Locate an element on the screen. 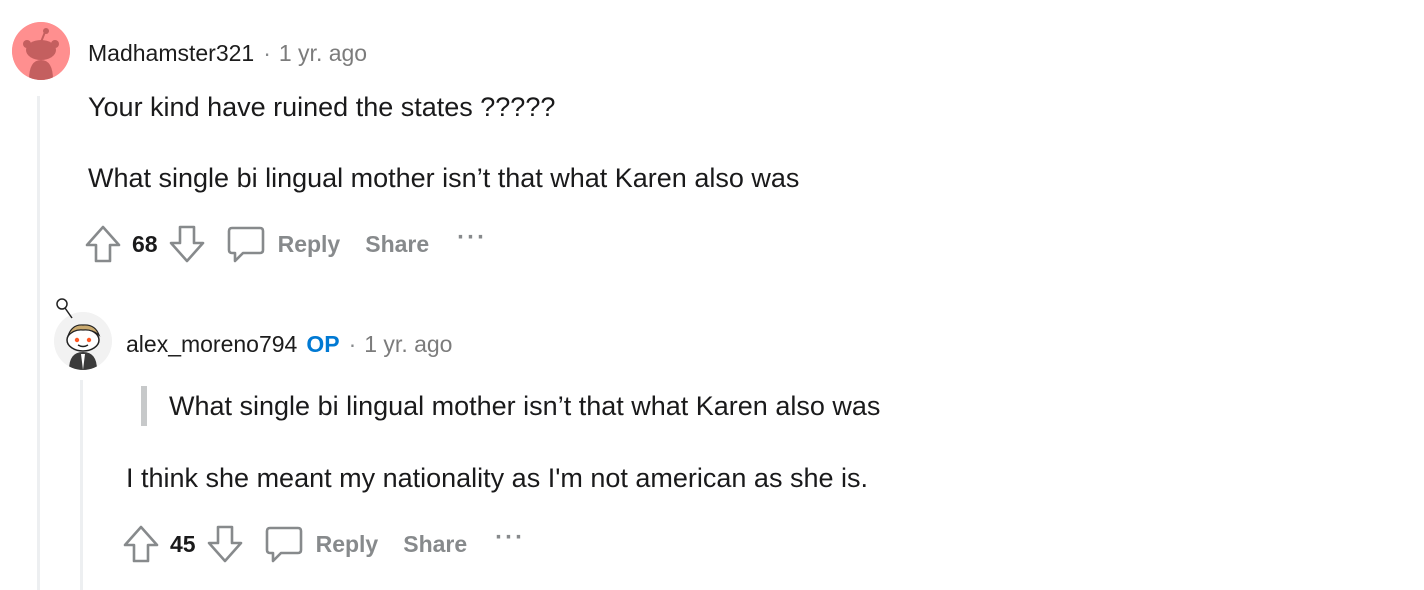 This screenshot has height=590, width=1424. snoo-avatar-icon is located at coordinates (41, 51).